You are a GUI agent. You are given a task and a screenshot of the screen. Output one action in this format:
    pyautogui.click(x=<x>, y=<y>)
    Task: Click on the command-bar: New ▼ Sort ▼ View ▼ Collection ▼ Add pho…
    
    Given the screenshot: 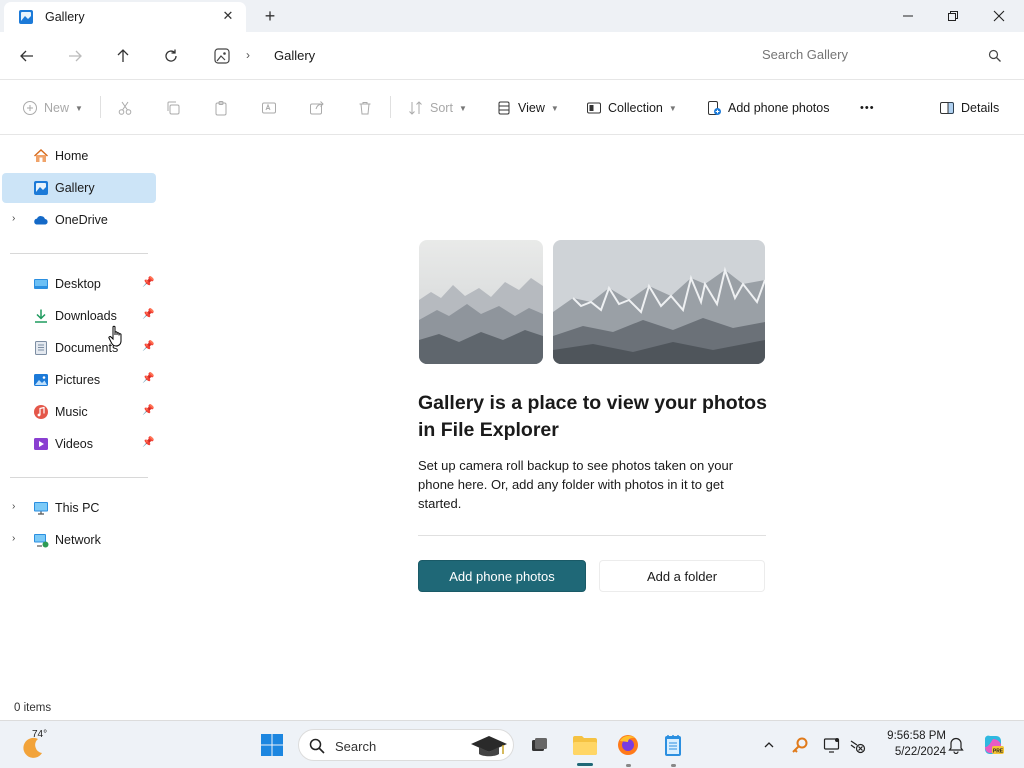 What is the action you would take?
    pyautogui.click(x=512, y=107)
    